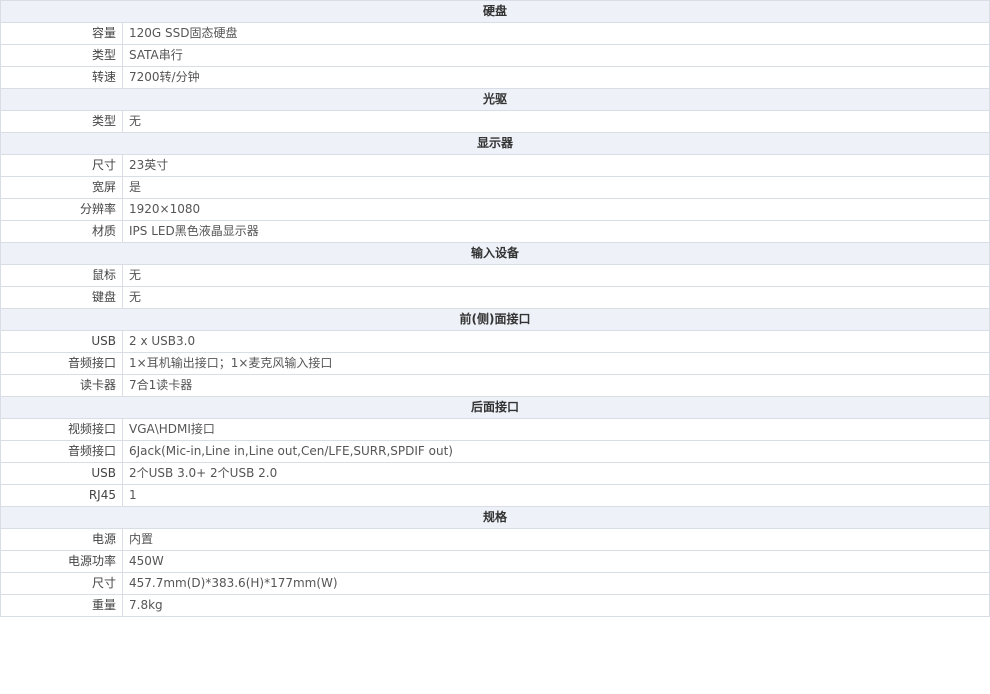 This screenshot has width=990, height=694. Describe the element at coordinates (556, 385) in the screenshot. I see `spec-value: 7合1读卡器` at that location.